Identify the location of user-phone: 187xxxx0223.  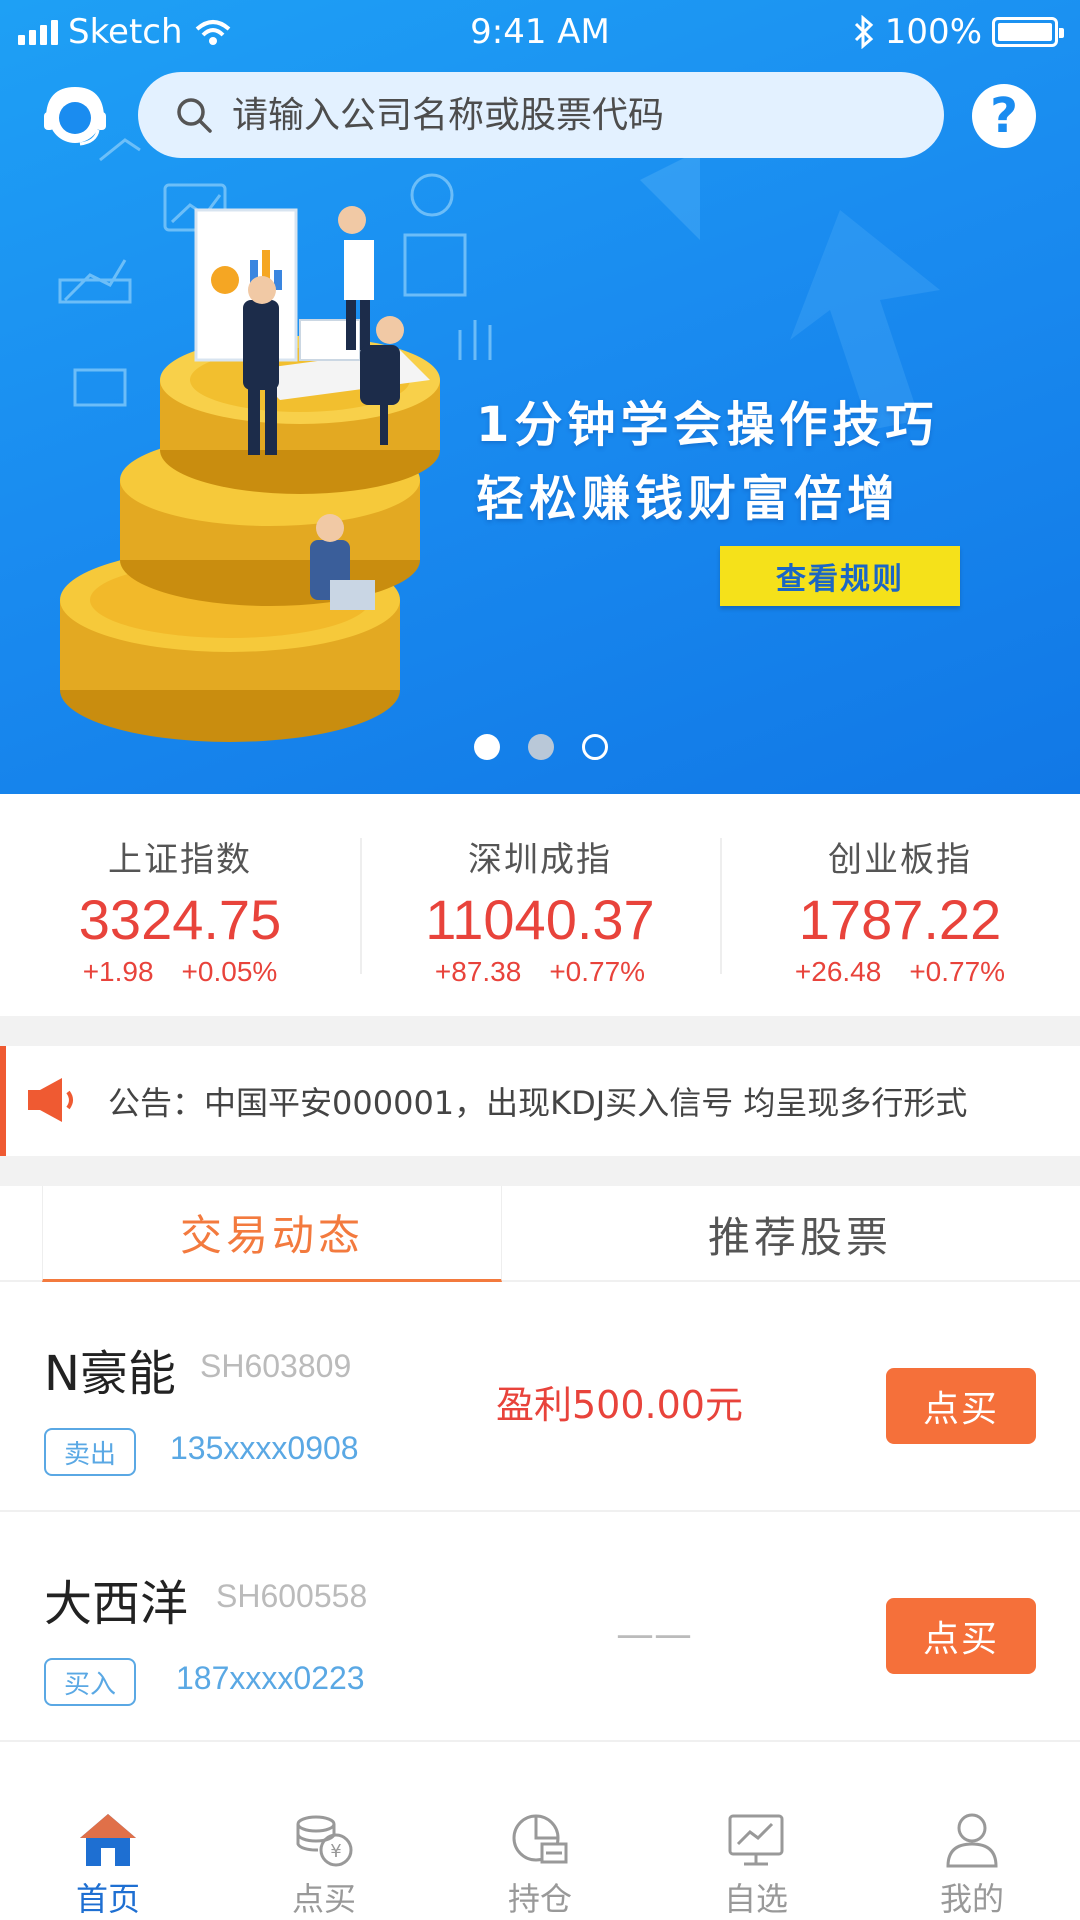
(270, 1678).